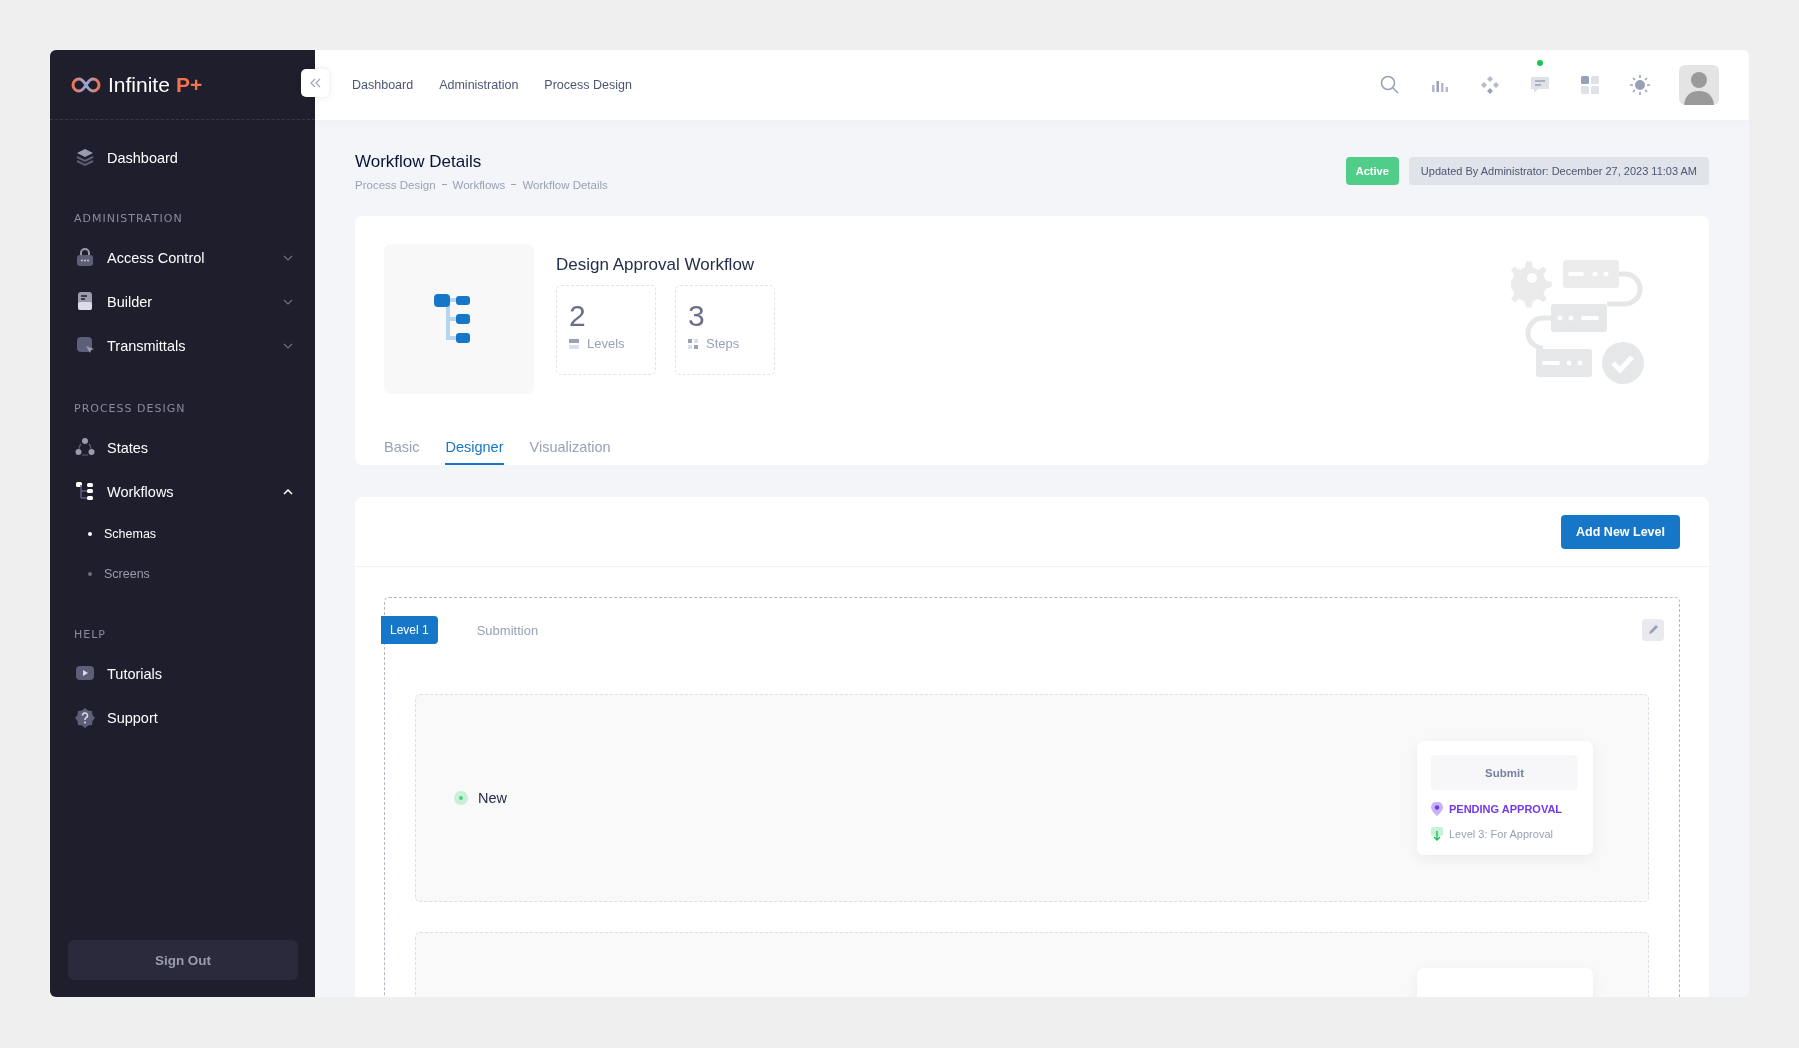 The image size is (1799, 1048). What do you see at coordinates (139, 84) in the screenshot?
I see `brand-name: Infinite` at bounding box center [139, 84].